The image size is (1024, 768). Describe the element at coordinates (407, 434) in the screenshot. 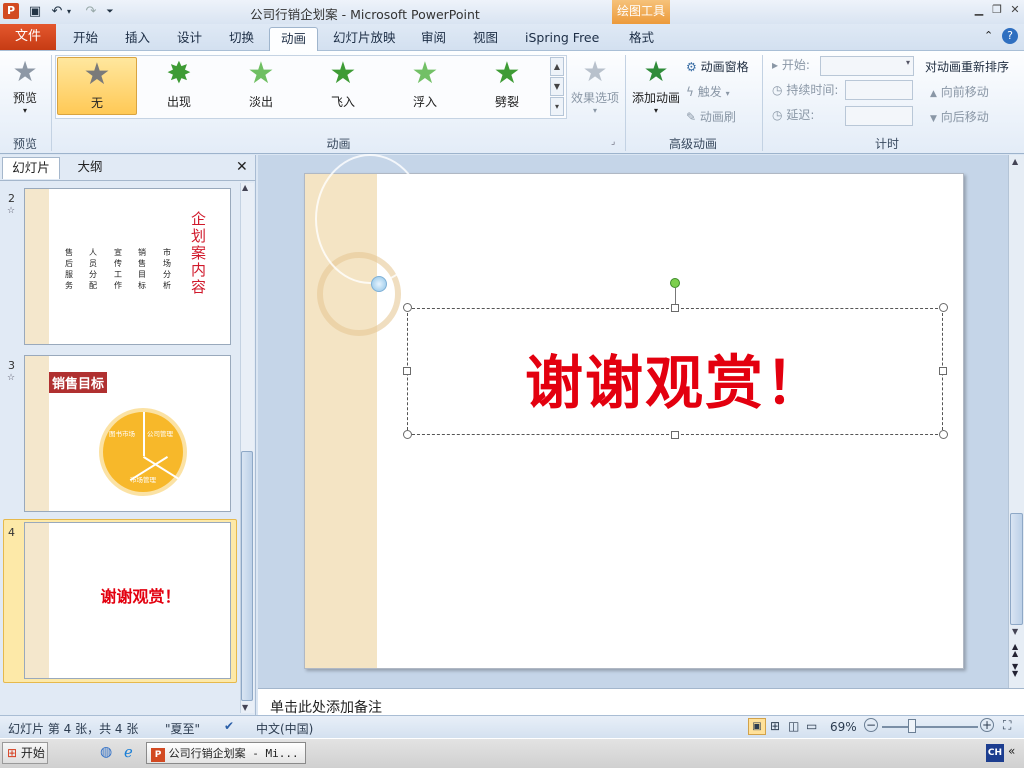

I see `resize-handle-sw` at that location.